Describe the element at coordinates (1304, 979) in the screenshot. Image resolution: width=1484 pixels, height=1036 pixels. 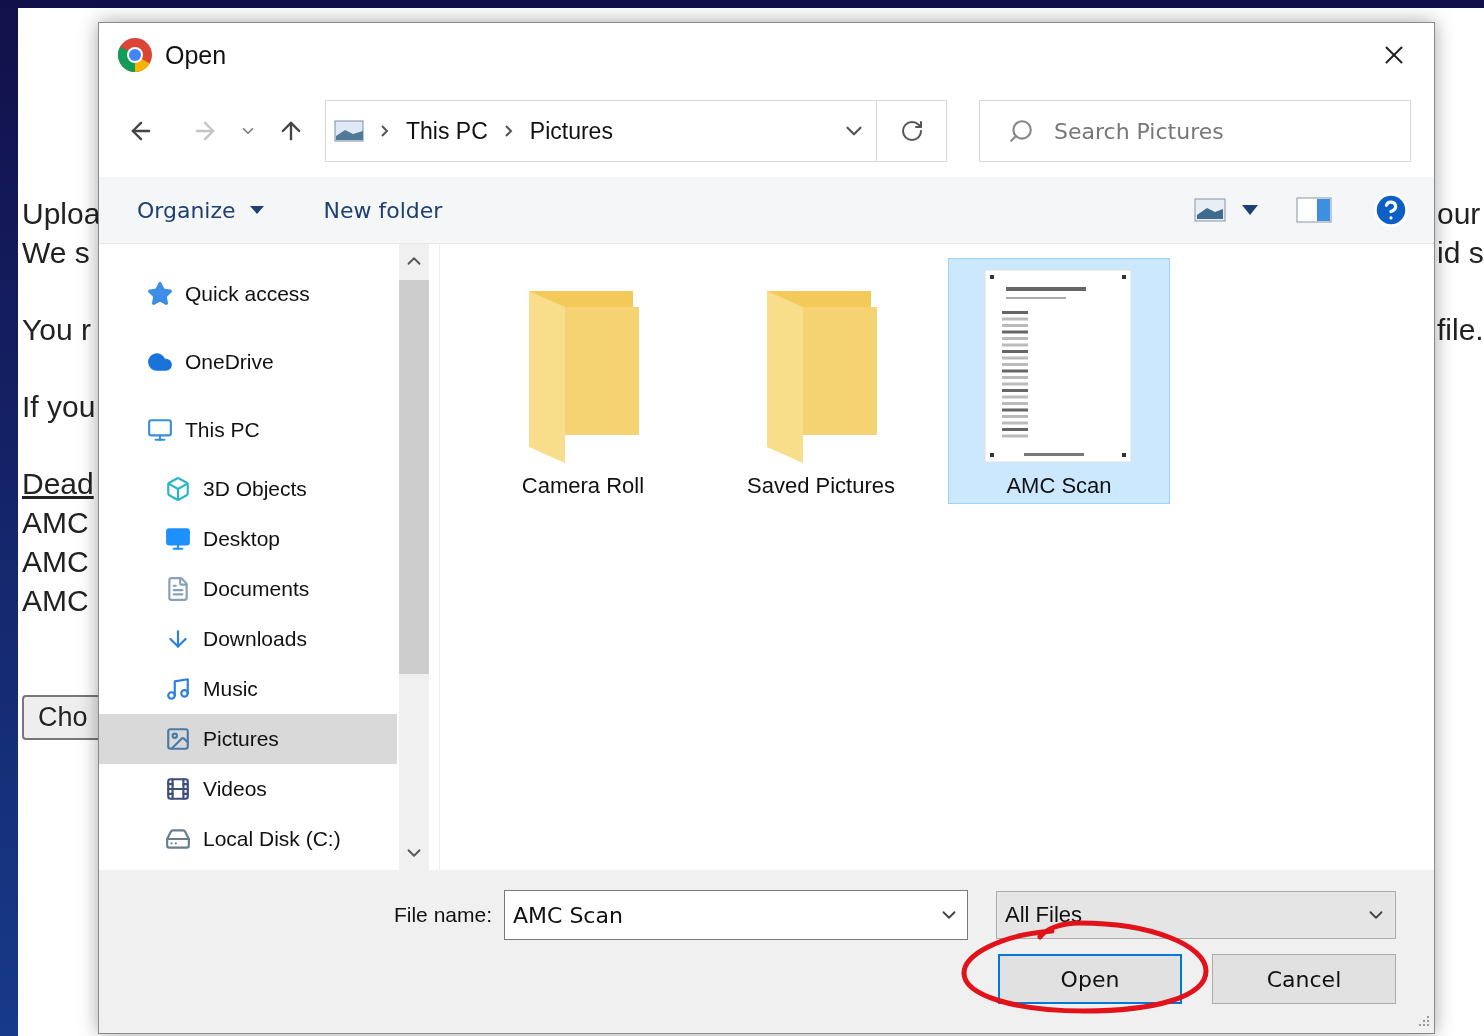
I see `cancel-button: Cancel` at that location.